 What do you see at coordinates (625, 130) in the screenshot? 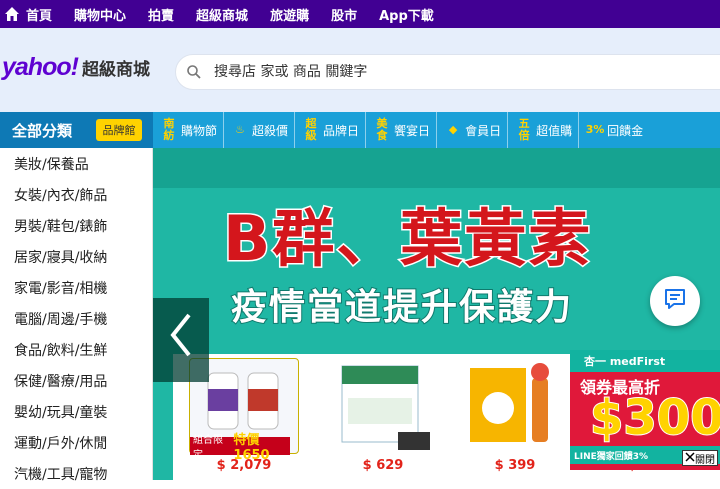
I see `channel-label: 回饋金` at bounding box center [625, 130].